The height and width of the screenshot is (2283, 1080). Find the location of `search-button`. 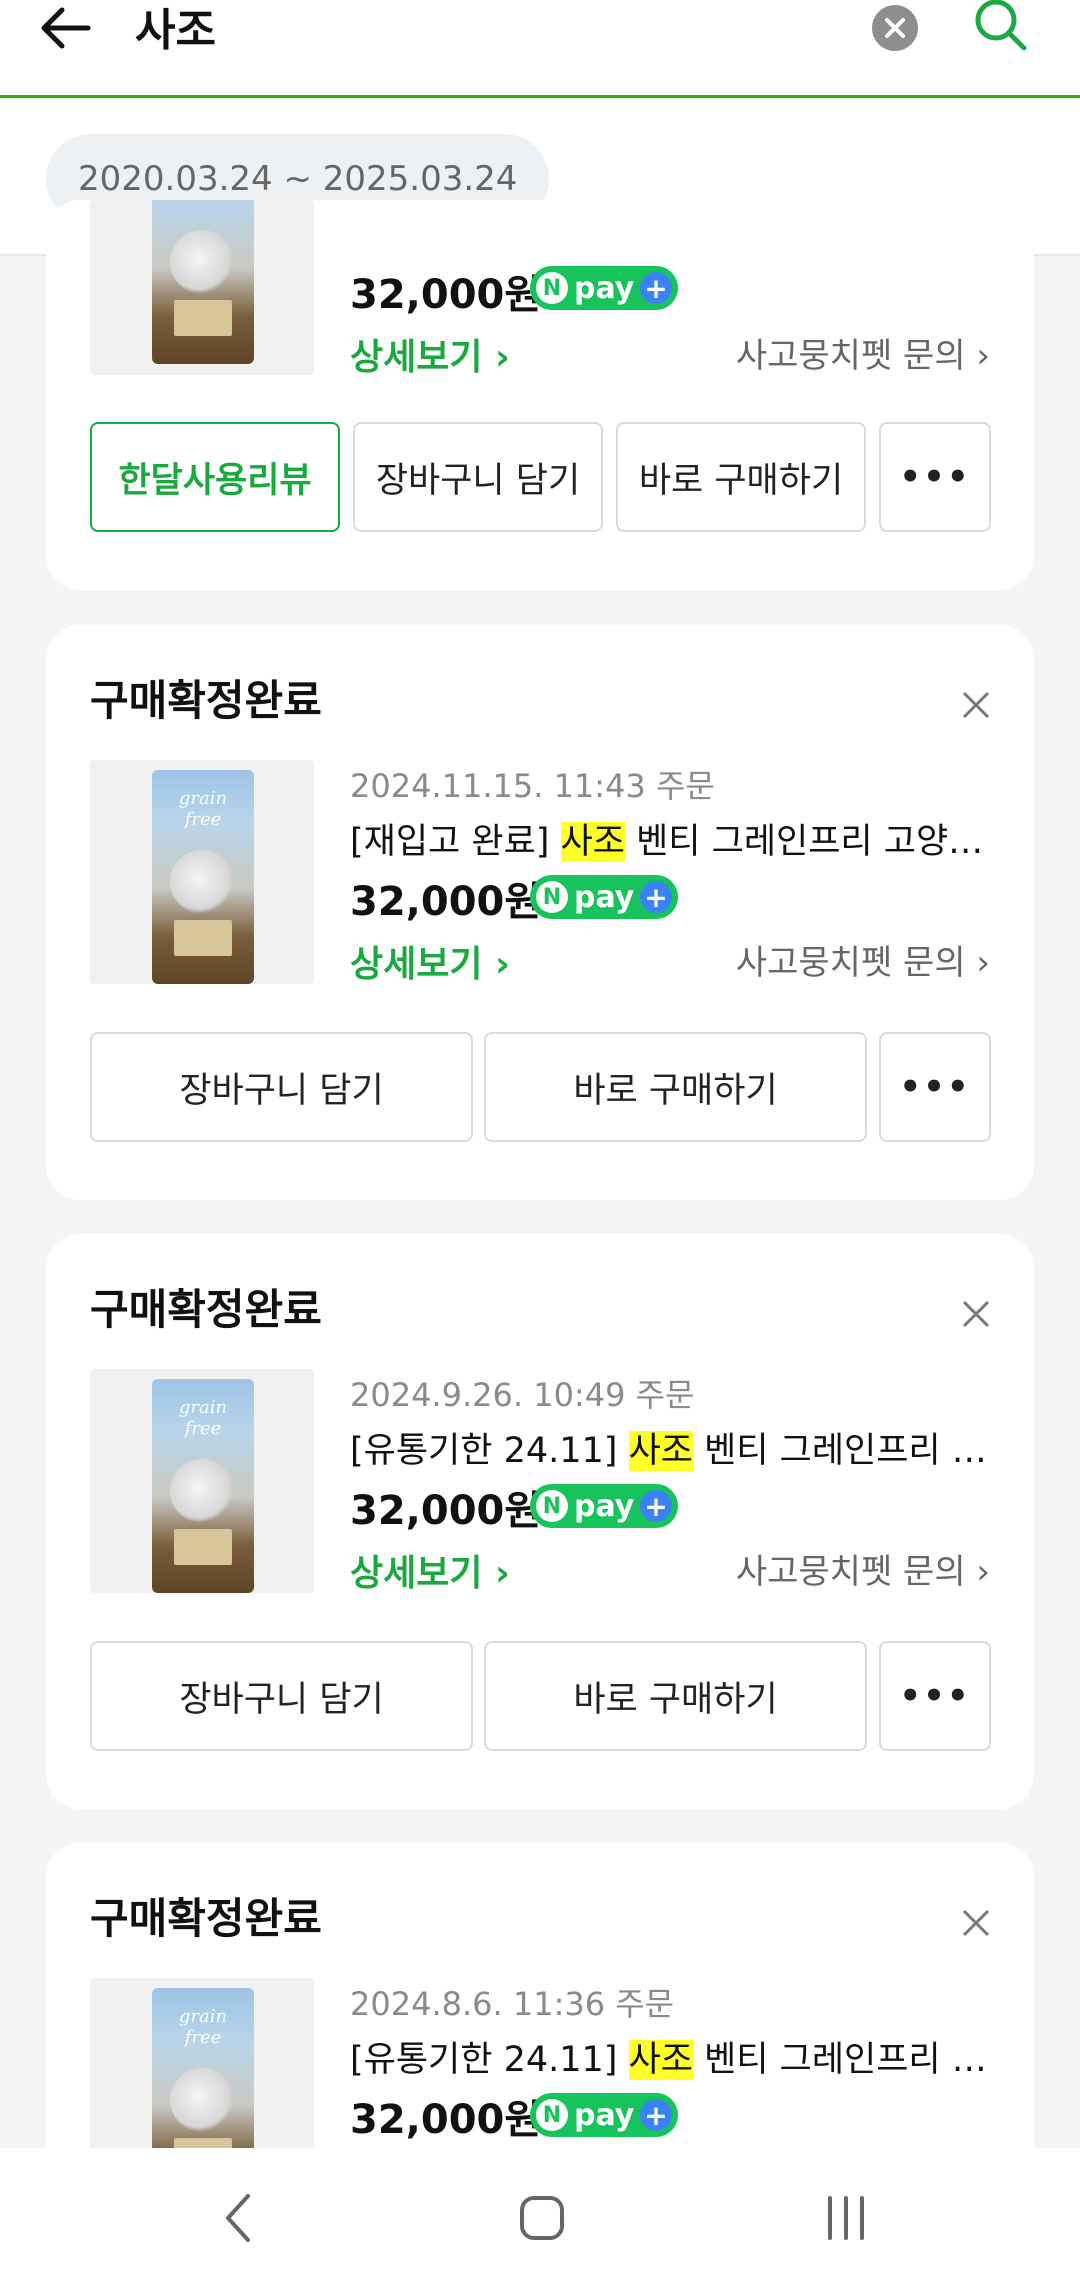

search-button is located at coordinates (1000, 27).